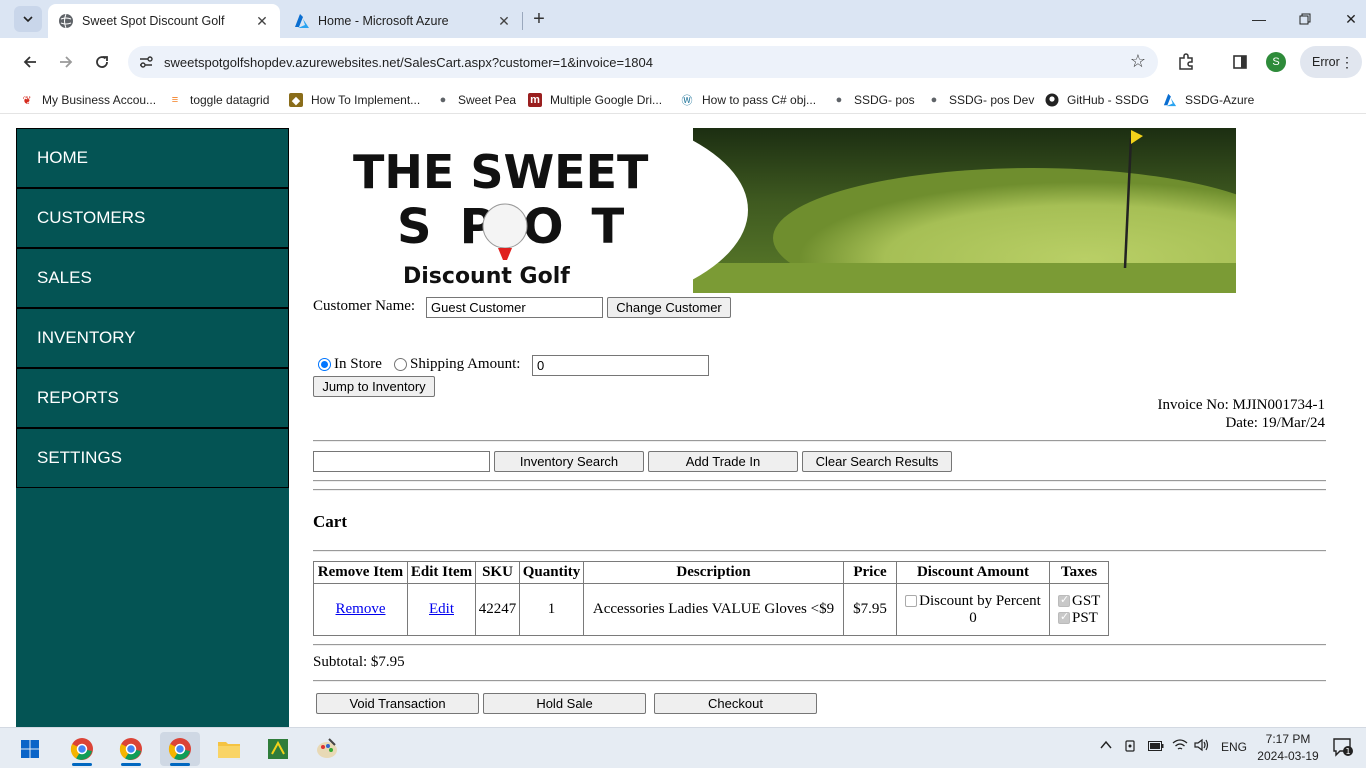 The image size is (1366, 768). Describe the element at coordinates (175, 100) in the screenshot. I see `stack-icon: ≡` at that location.